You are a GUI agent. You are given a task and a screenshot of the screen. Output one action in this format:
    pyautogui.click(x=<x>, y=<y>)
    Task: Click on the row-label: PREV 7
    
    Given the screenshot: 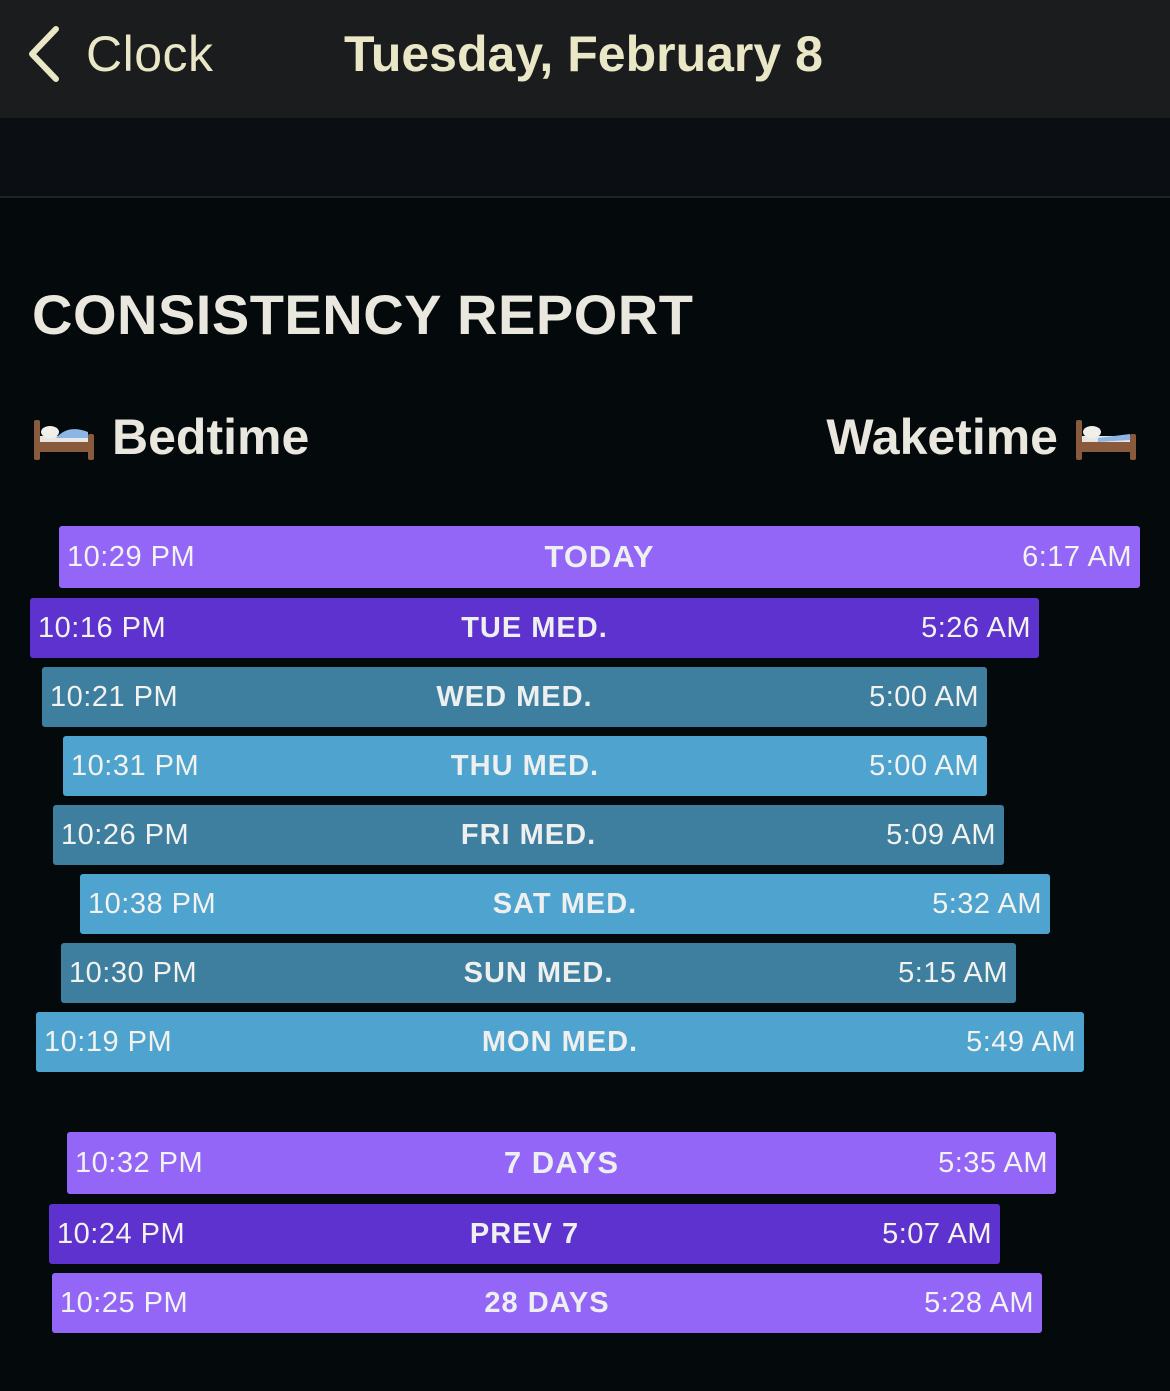 What is the action you would take?
    pyautogui.click(x=524, y=1233)
    